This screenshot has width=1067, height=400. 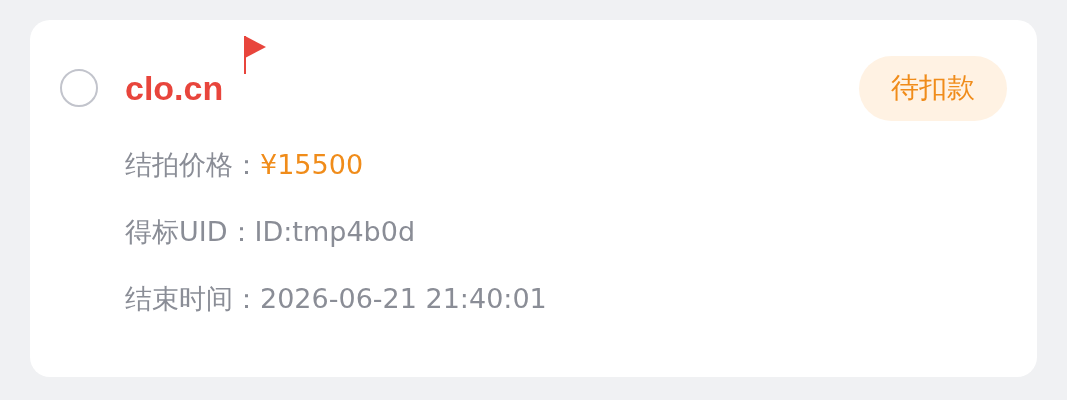 What do you see at coordinates (190, 231) in the screenshot?
I see `field-label: 得标UID：` at bounding box center [190, 231].